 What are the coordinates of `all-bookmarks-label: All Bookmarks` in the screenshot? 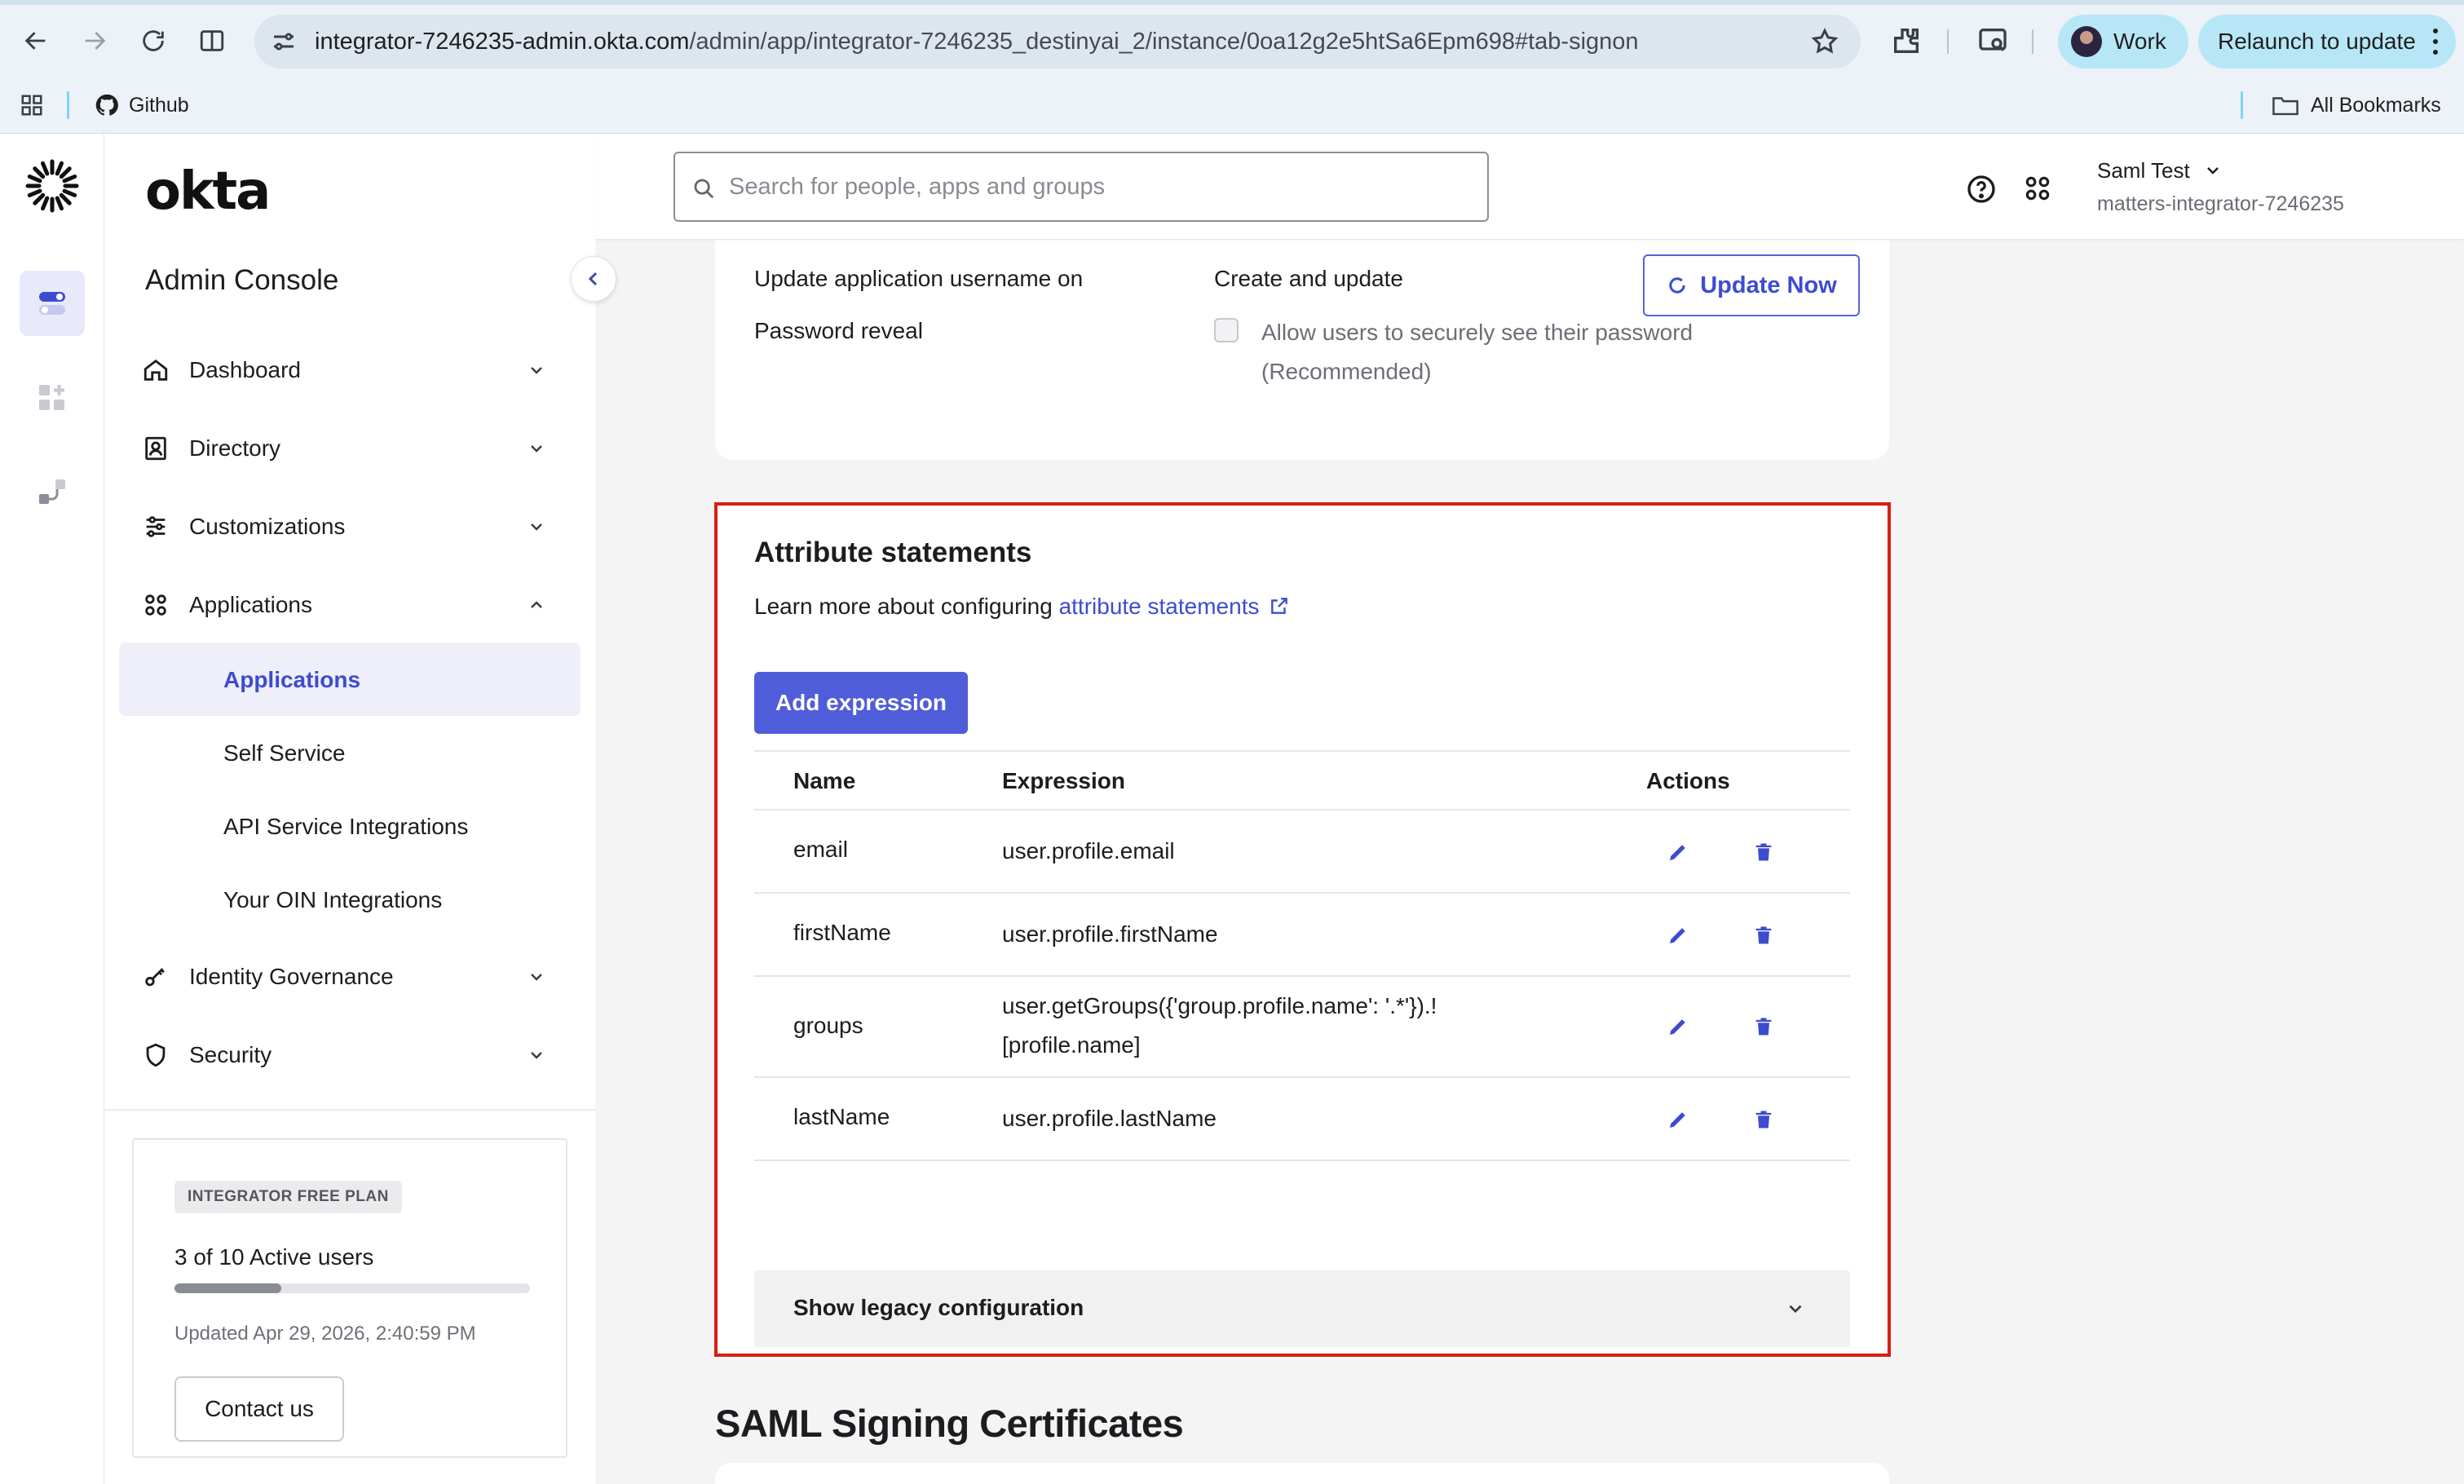 It's located at (2376, 105).